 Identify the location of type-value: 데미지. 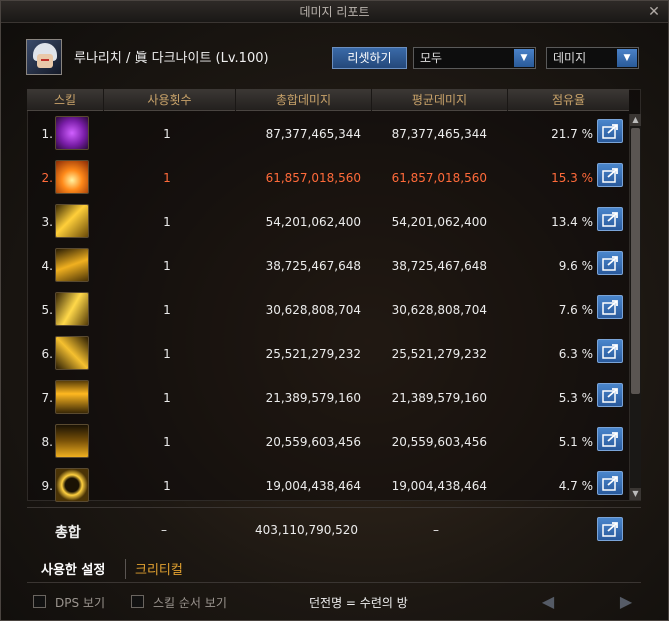
(570, 58).